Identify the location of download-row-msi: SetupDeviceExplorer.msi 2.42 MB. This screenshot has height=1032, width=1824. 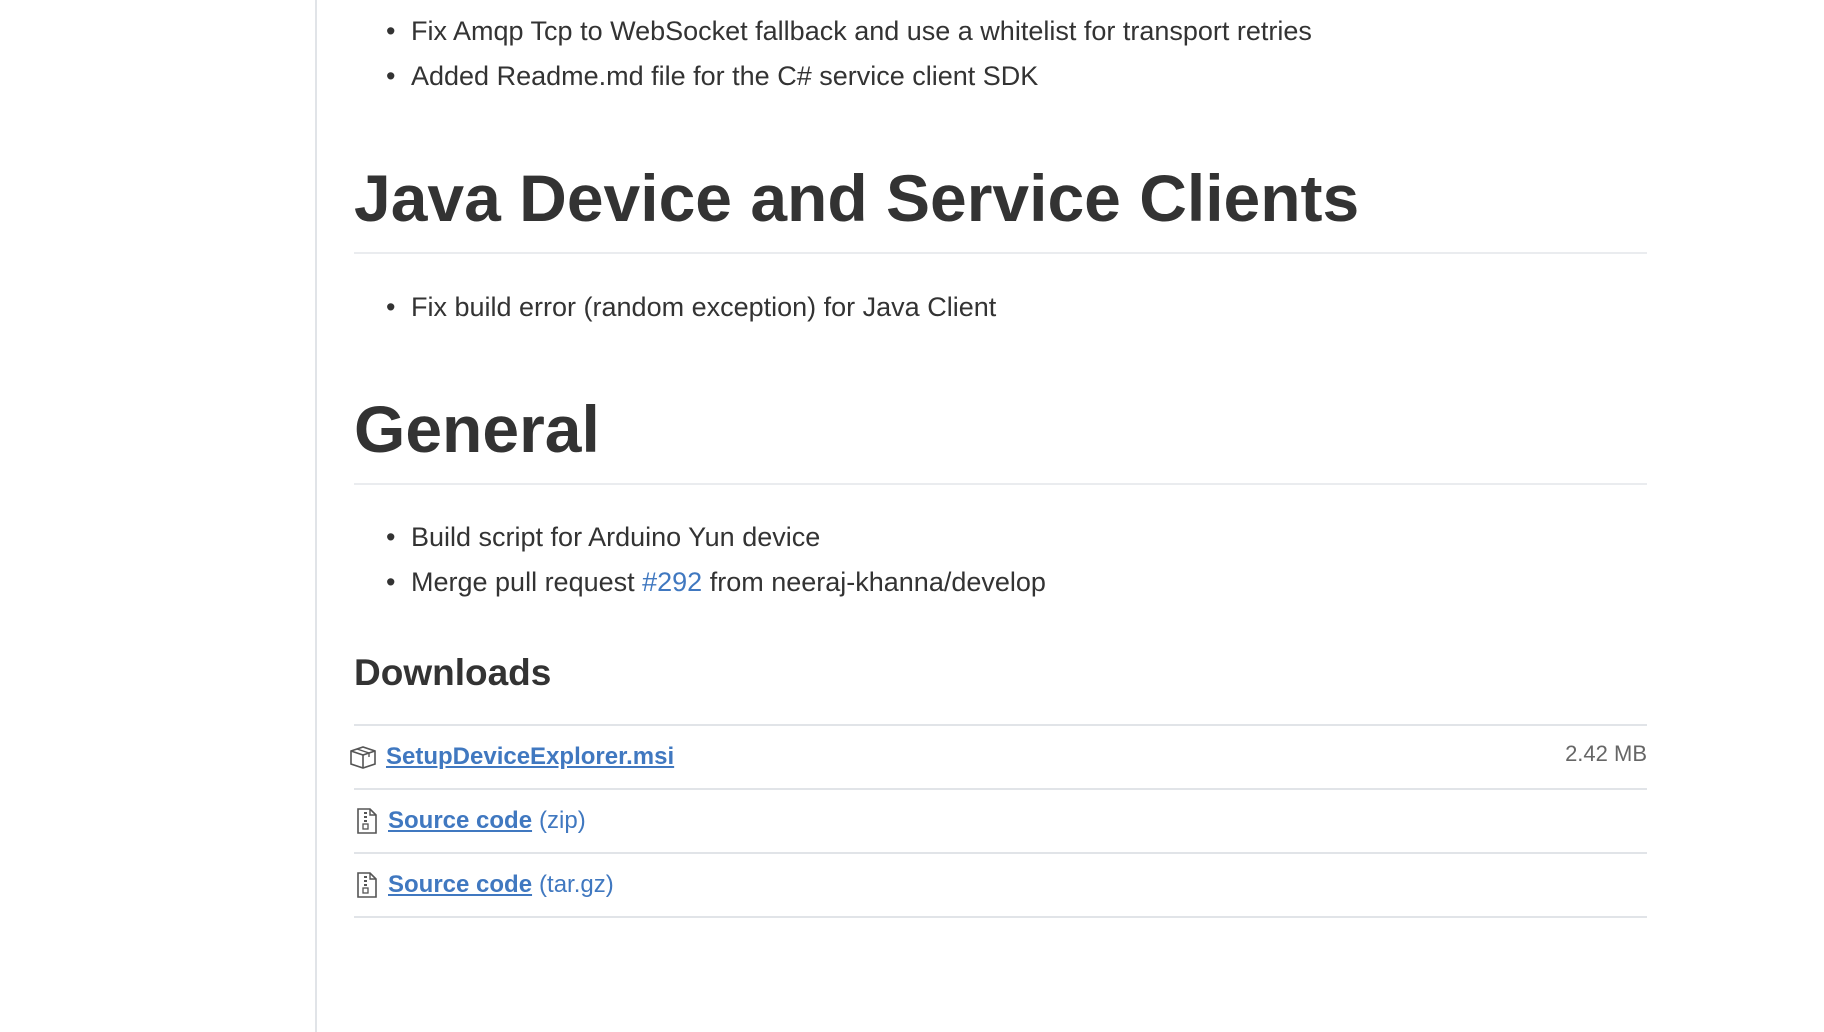
(998, 758).